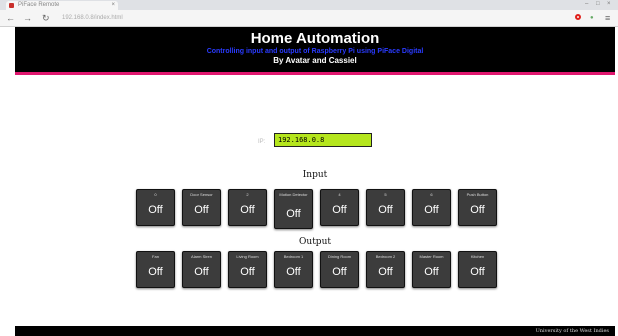 The height and width of the screenshot is (336, 618). Describe the element at coordinates (477, 256) in the screenshot. I see `card-label: Kitchen` at that location.